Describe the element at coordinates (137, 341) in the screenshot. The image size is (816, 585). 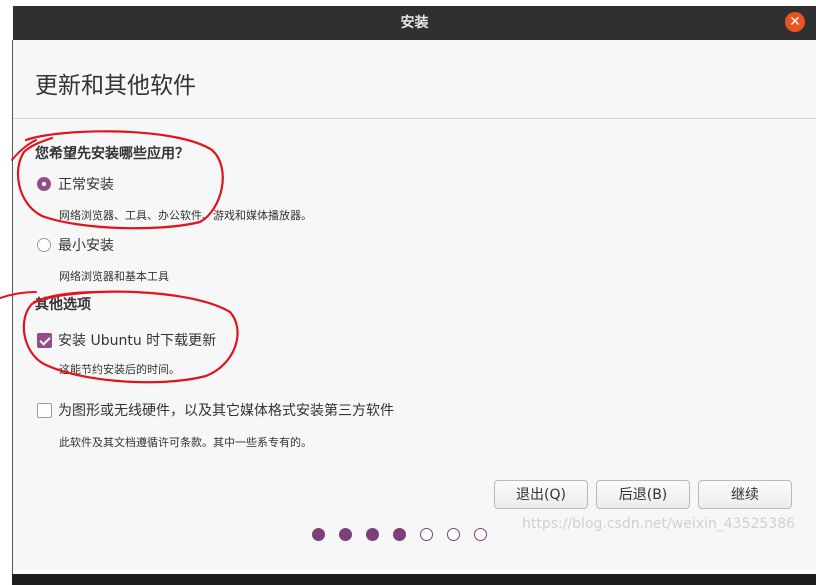
I see `download-updates-label: 安装 Ubuntu 时下载更新` at that location.